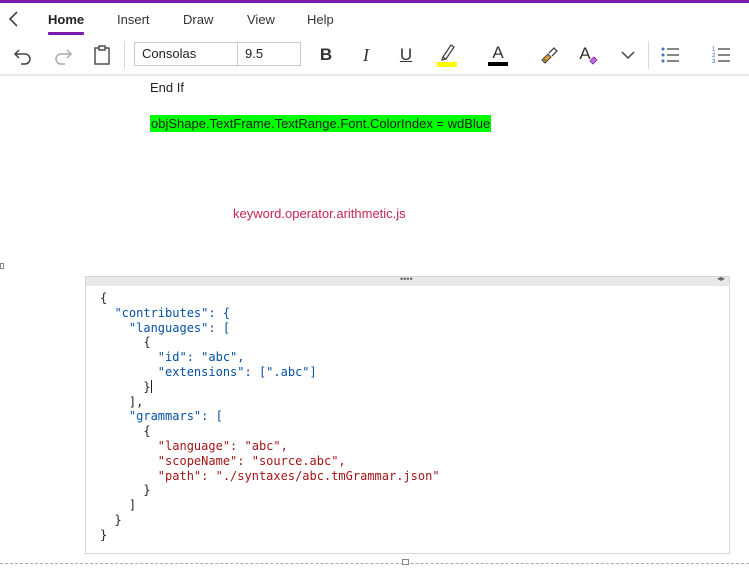 This screenshot has height=568, width=749. I want to click on chevron-down-icon, so click(628, 55).